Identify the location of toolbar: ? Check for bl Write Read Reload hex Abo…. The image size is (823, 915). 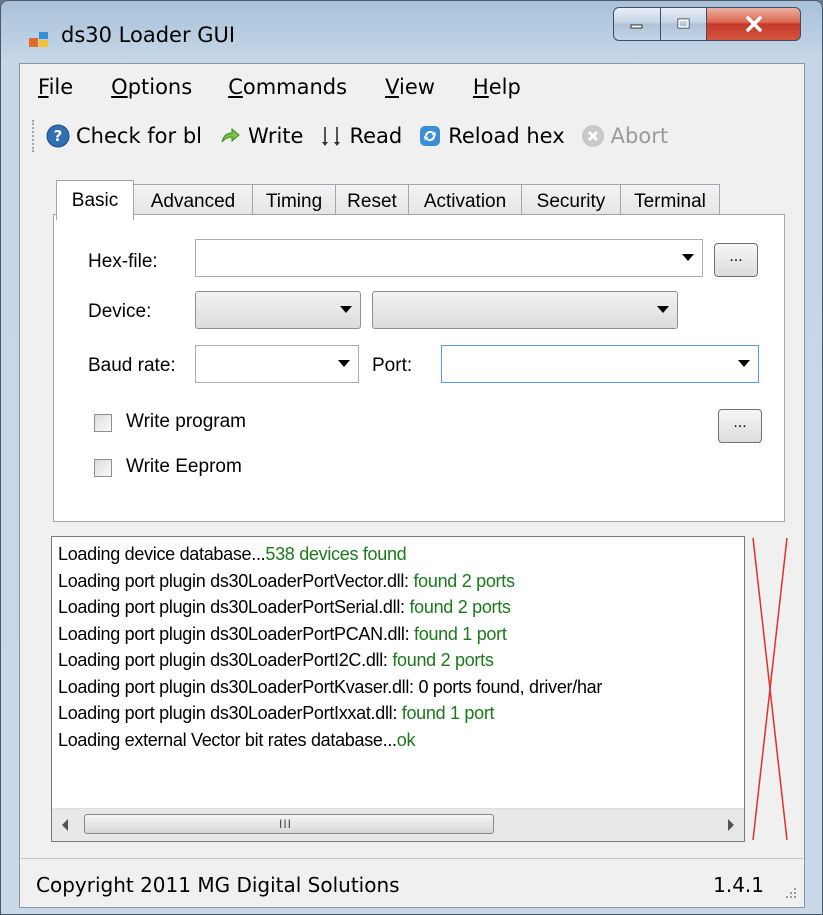
(412, 136).